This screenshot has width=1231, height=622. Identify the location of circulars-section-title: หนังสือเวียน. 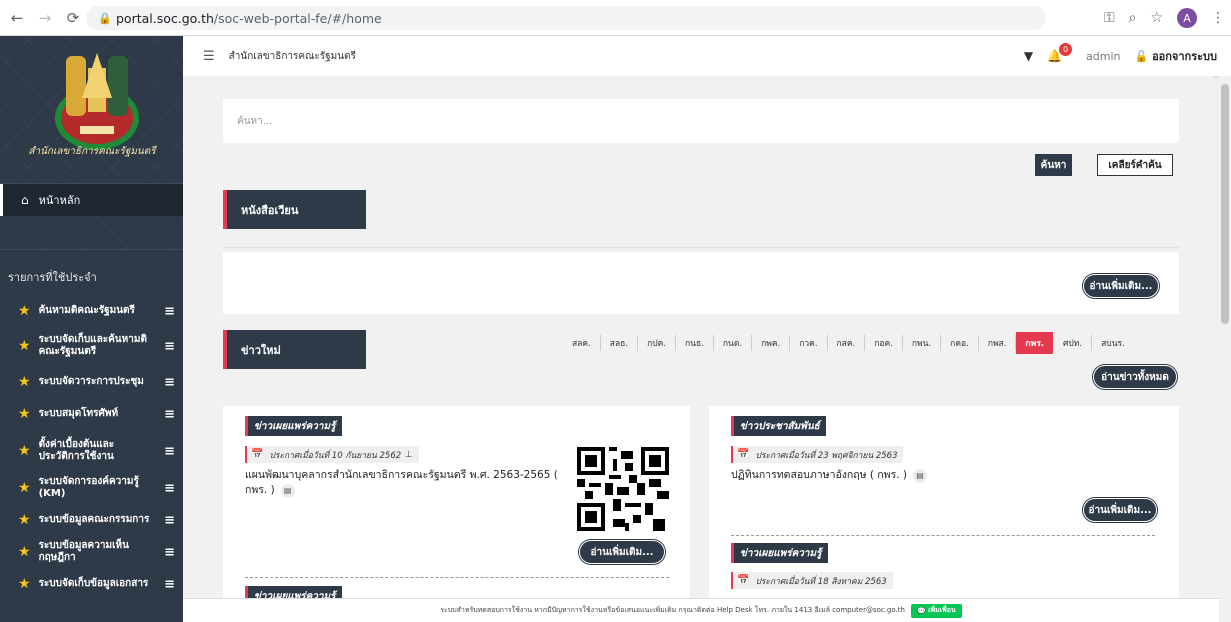
(294, 209).